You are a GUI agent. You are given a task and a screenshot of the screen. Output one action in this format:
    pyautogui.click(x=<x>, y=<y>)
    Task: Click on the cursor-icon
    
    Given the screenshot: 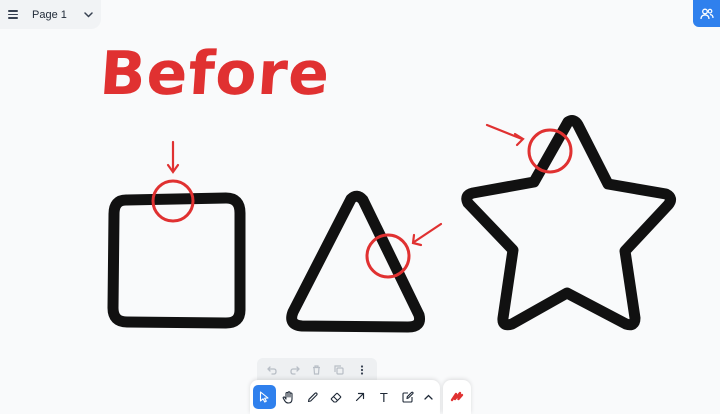 What is the action you would take?
    pyautogui.click(x=264, y=397)
    